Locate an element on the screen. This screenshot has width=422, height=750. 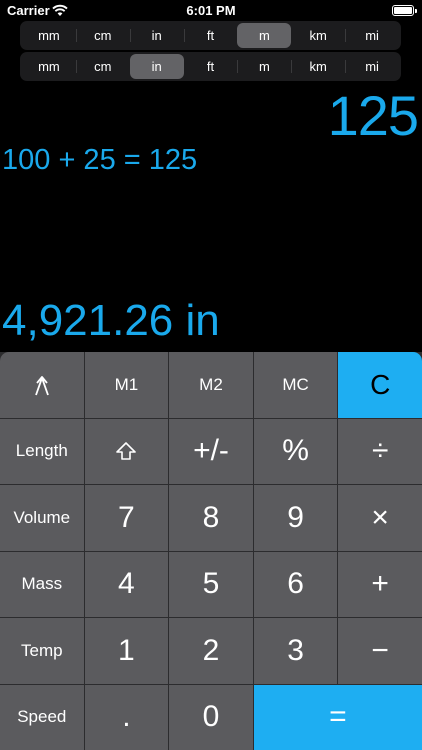
subtract-button: − is located at coordinates (380, 651).